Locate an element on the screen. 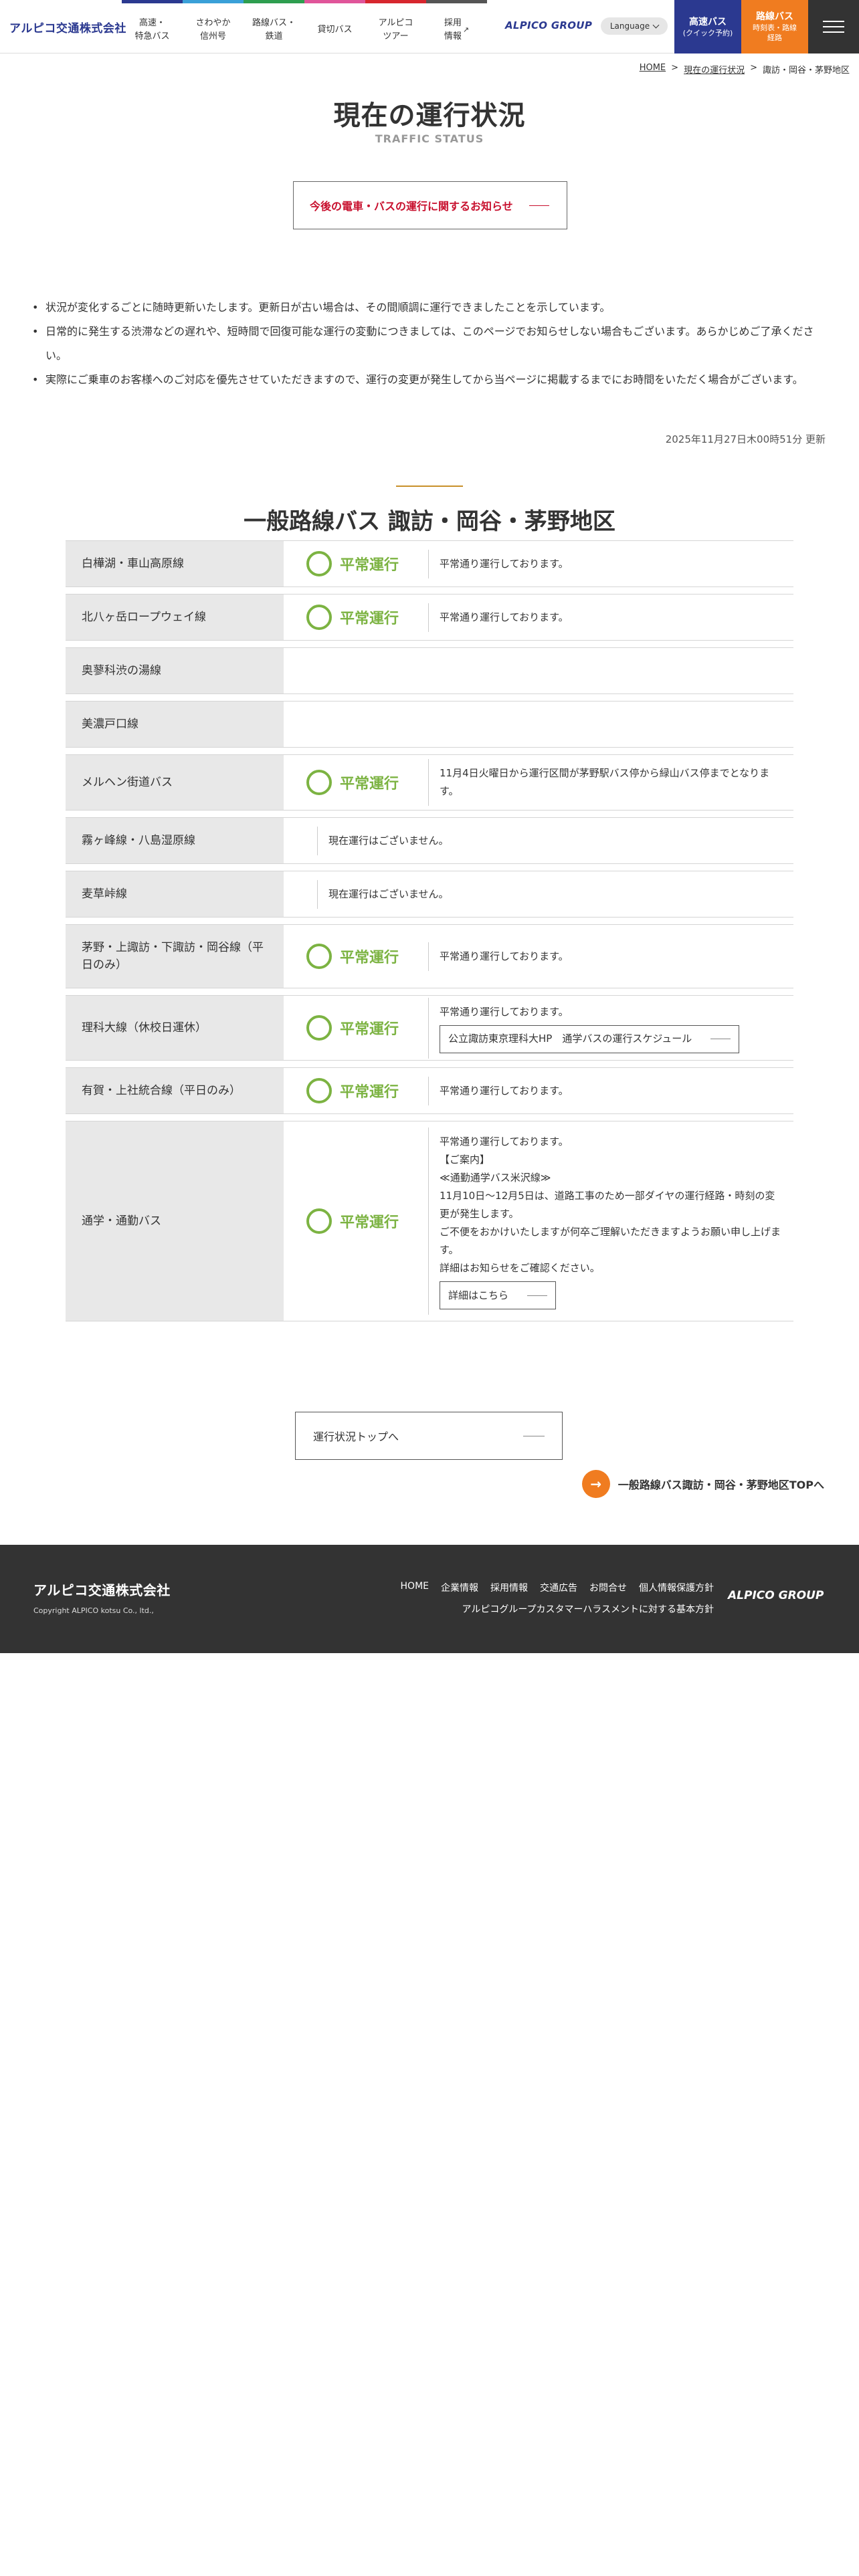 This screenshot has width=859, height=2576. quick2-title: 路線バス is located at coordinates (774, 16).